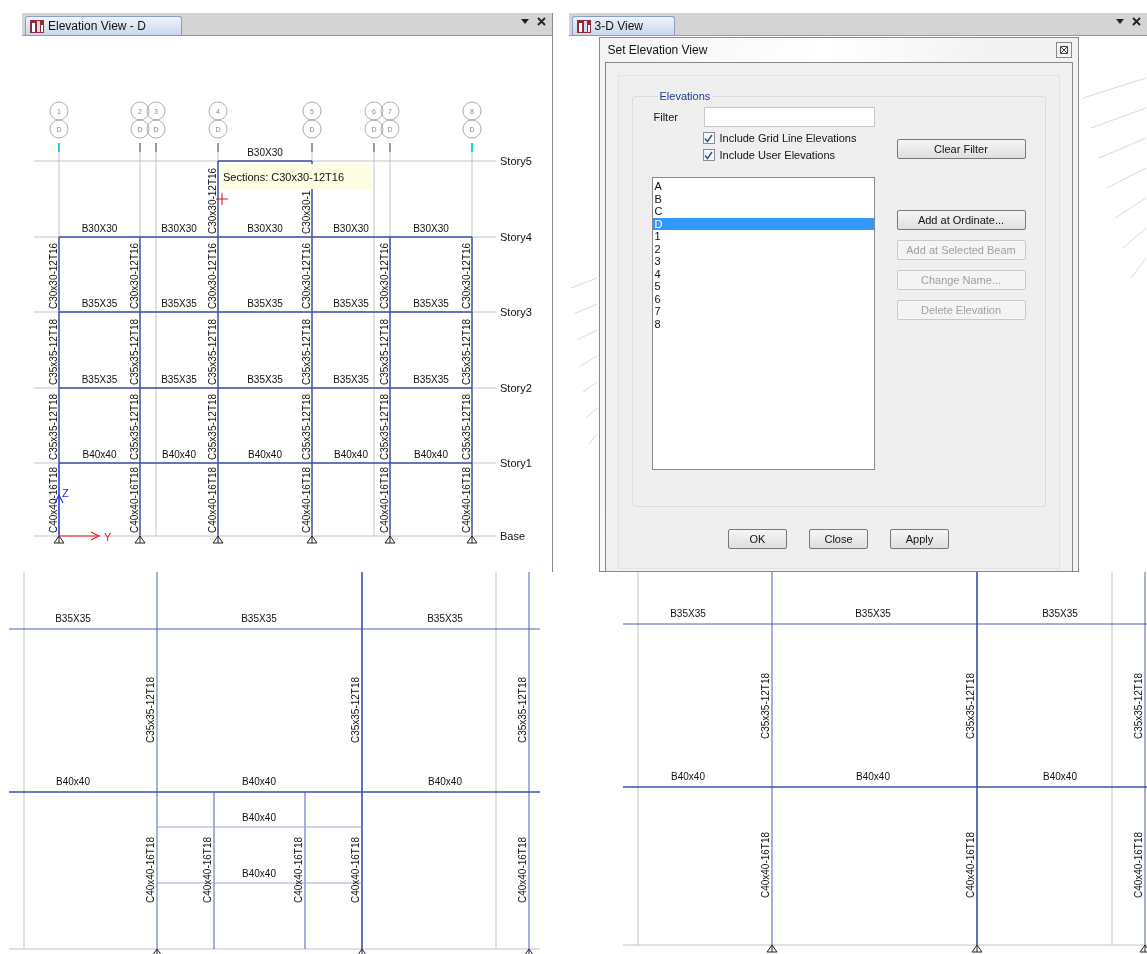 This screenshot has height=954, width=1147. Describe the element at coordinates (961, 149) in the screenshot. I see `clear-filter-button: Clear Filter` at that location.